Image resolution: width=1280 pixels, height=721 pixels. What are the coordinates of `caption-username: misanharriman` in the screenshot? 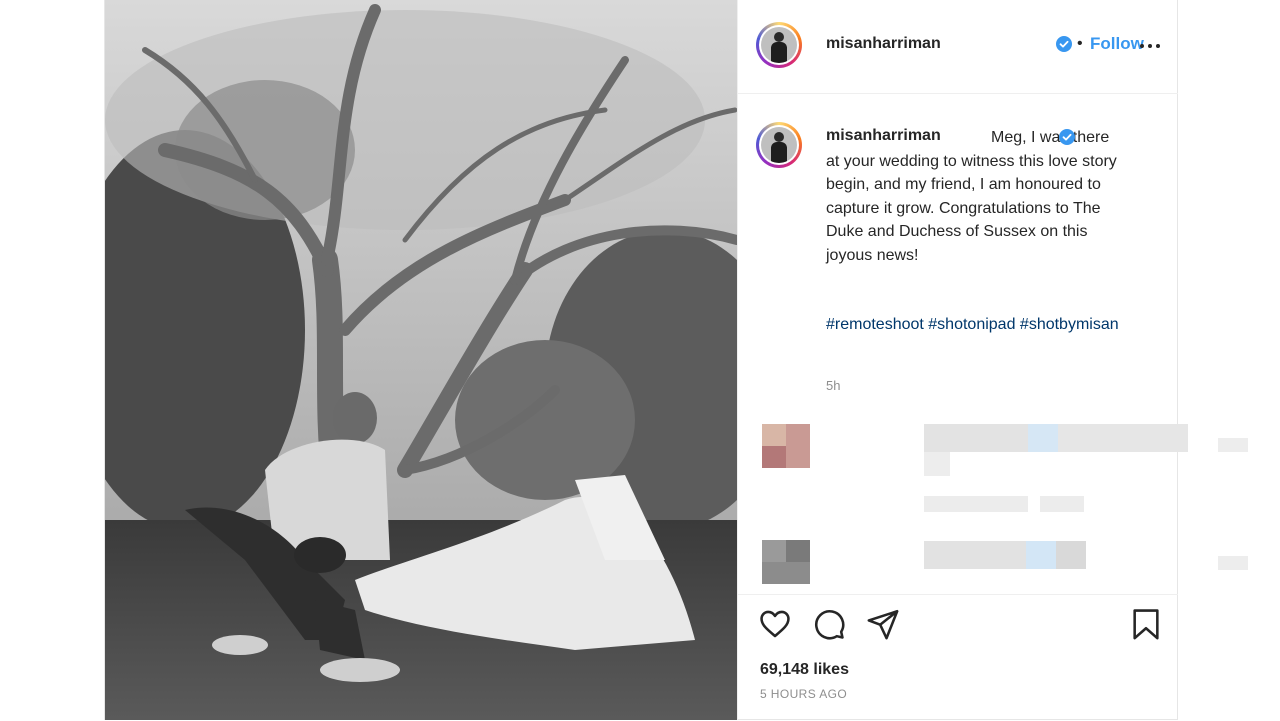 It's located at (883, 136).